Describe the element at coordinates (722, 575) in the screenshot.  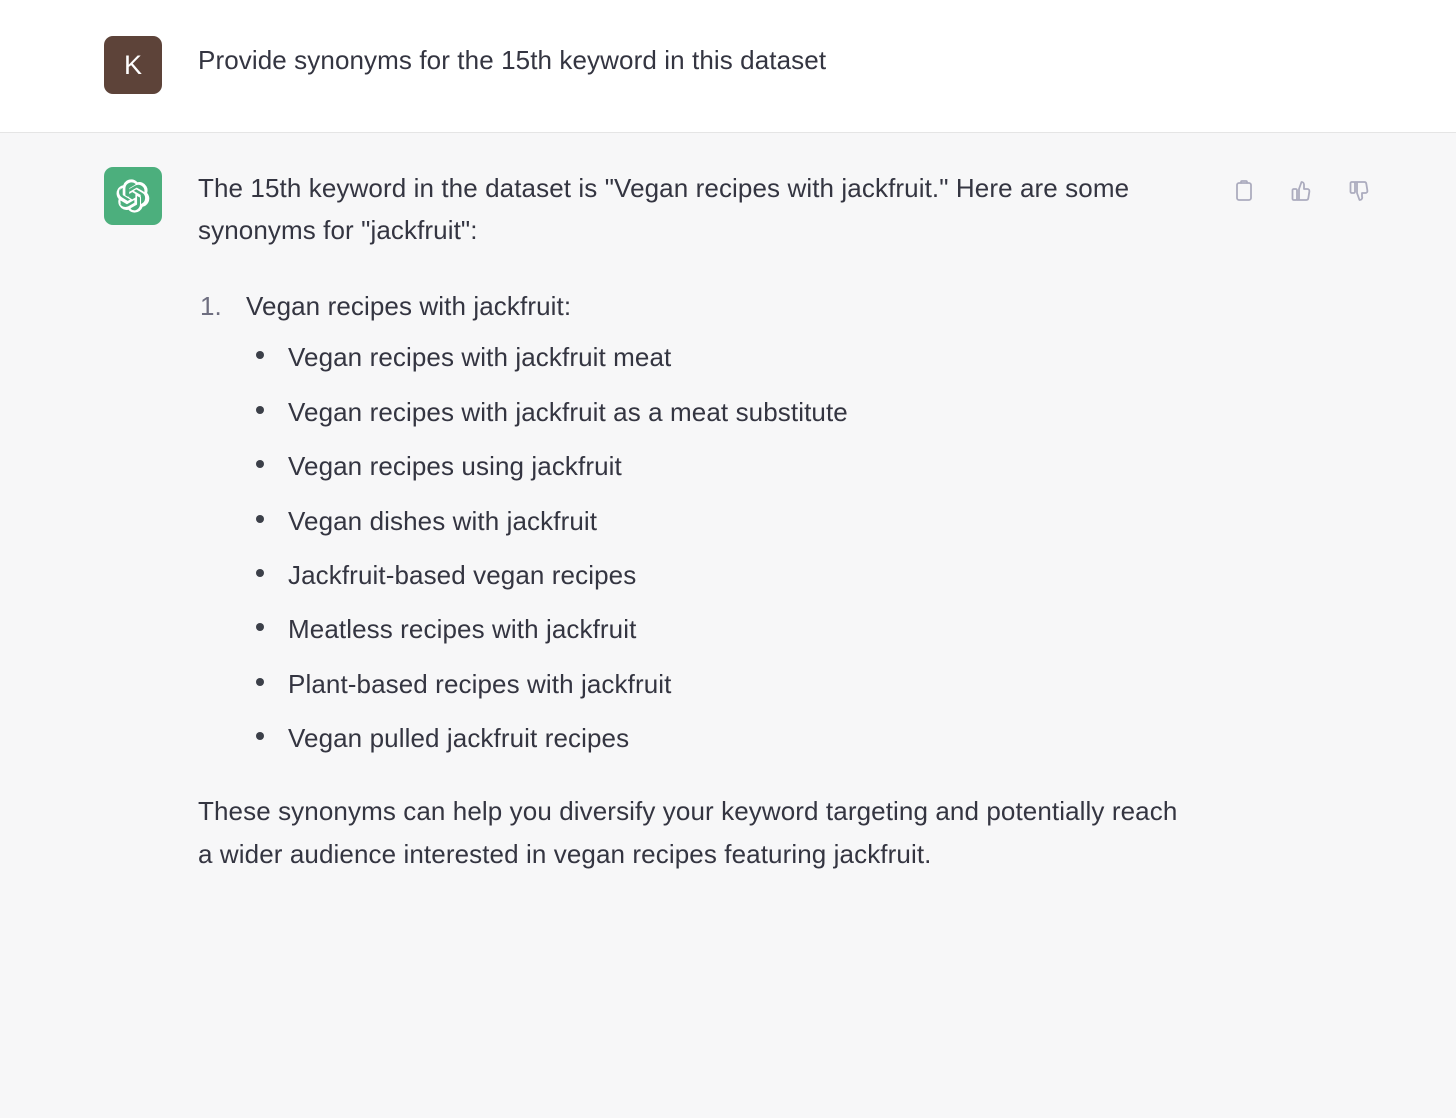
I see `list-item: Jackfruit-based vegan recipes` at that location.